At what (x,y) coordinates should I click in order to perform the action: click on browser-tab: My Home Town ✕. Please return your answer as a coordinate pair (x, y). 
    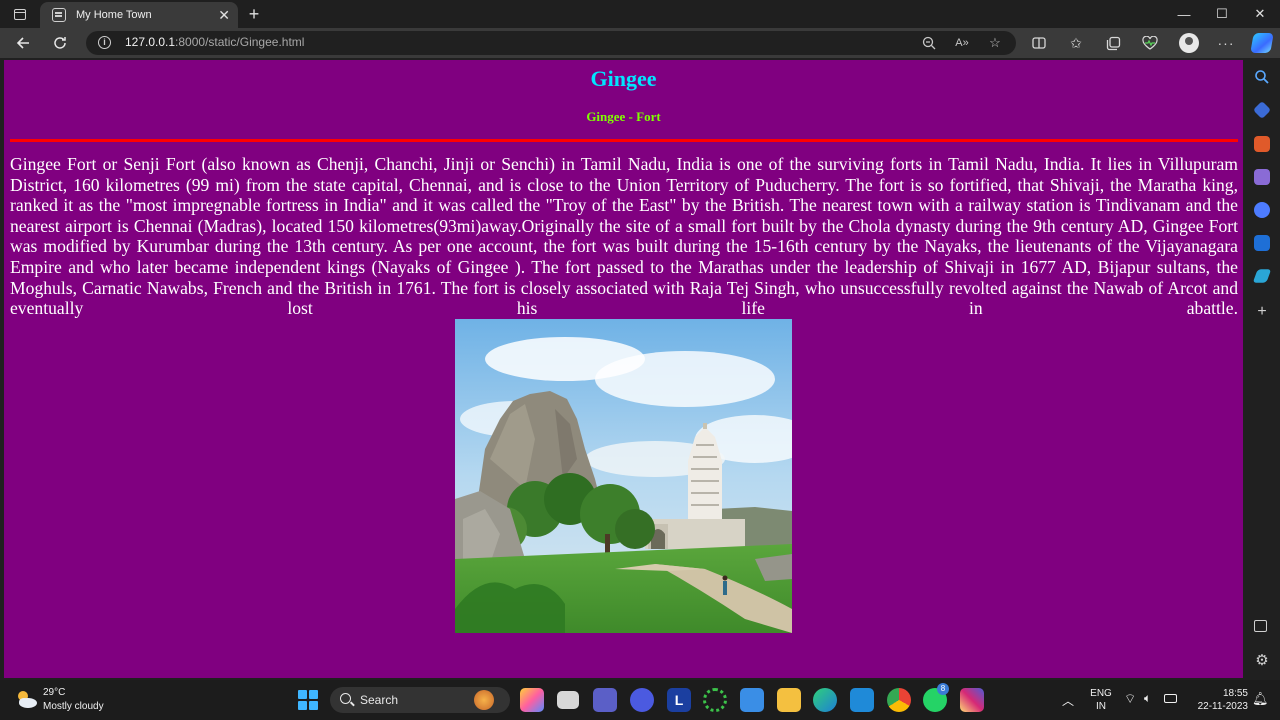
    Looking at the image, I should click on (139, 15).